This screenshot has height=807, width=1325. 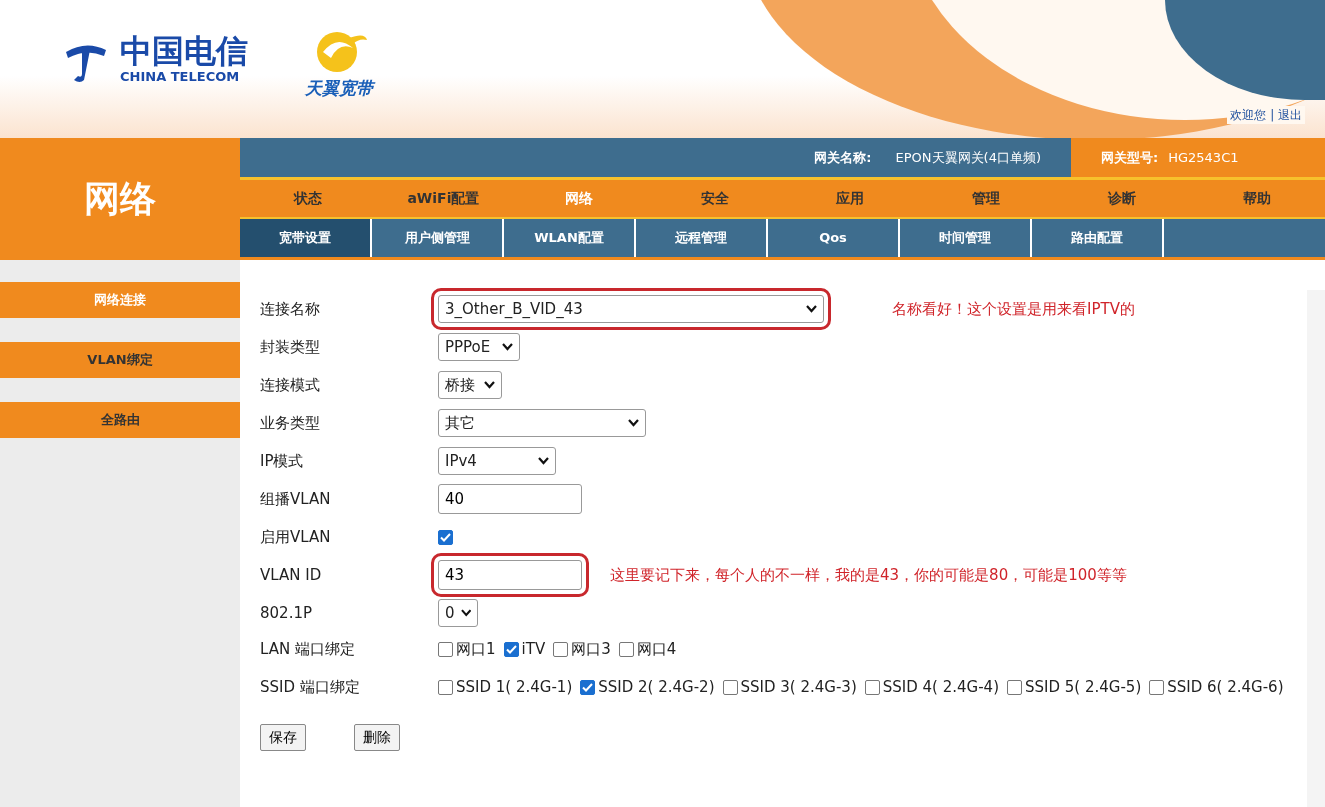 I want to click on dropdown-value: 其它, so click(x=460, y=423).